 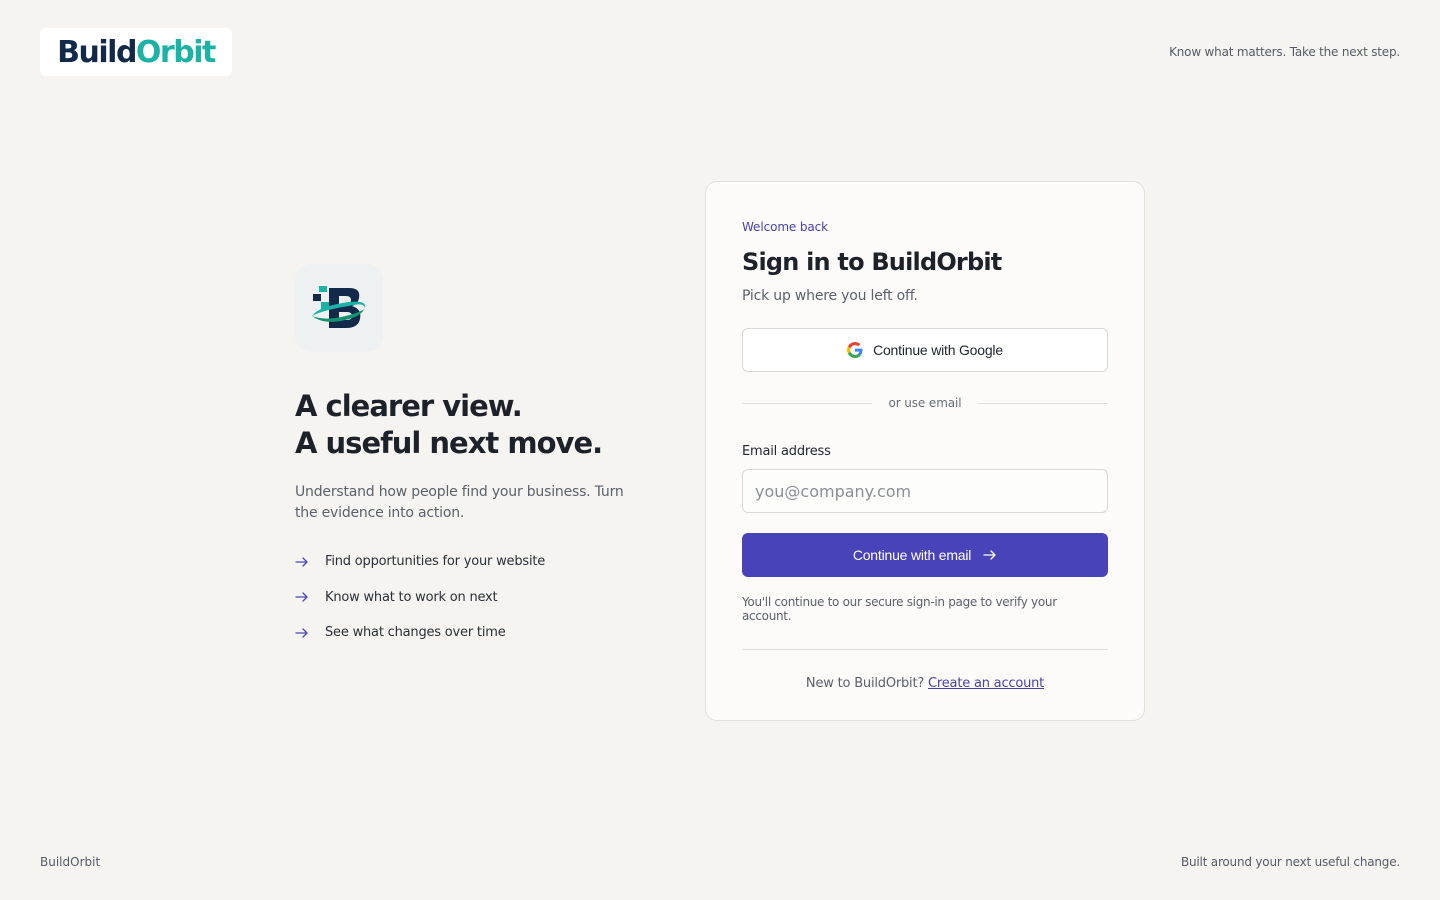 I want to click on signup-prompt: New to BuildOrbit? Create an account, so click(x=925, y=683).